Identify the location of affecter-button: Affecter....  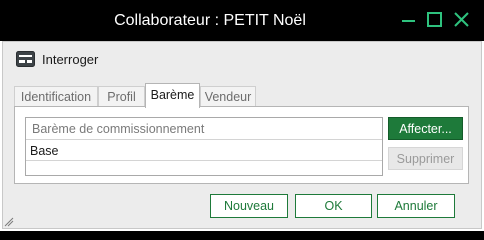
(425, 128).